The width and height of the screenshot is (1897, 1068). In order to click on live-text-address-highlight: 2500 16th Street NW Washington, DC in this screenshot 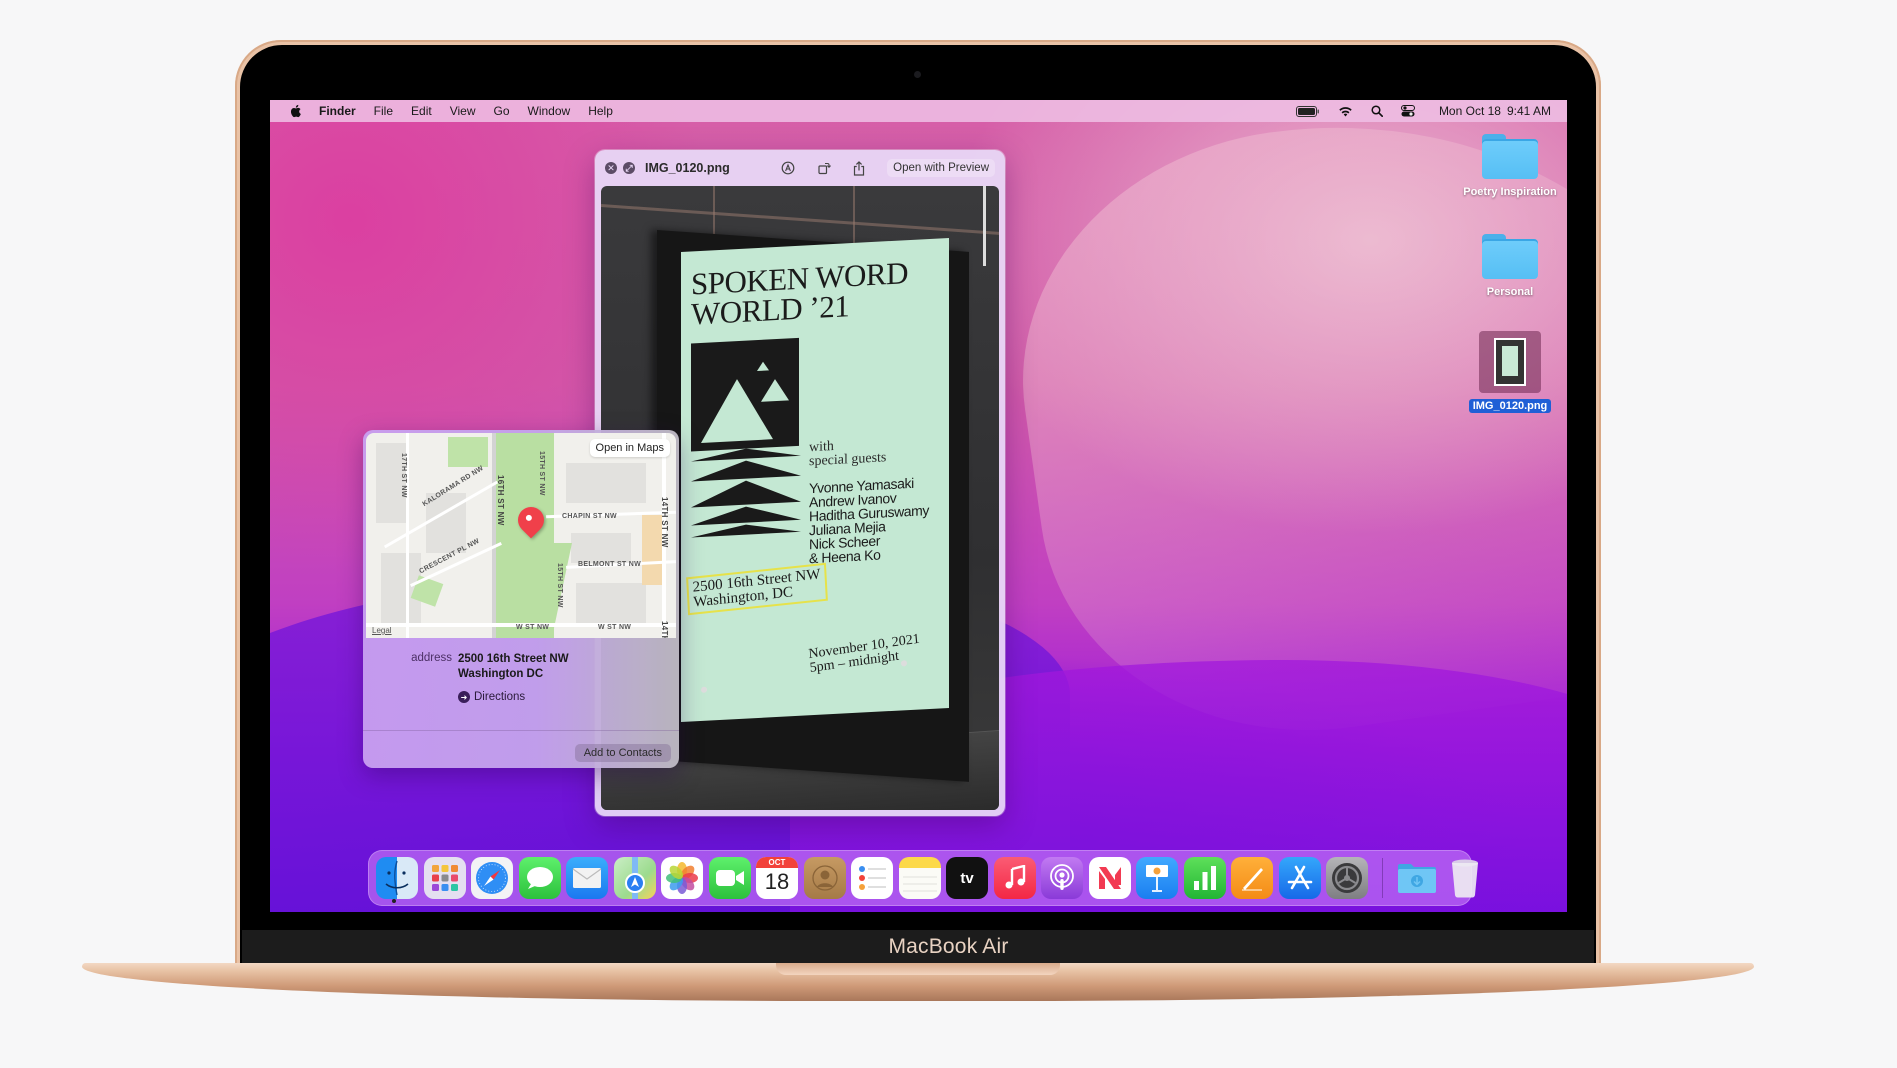, I will do `click(757, 589)`.